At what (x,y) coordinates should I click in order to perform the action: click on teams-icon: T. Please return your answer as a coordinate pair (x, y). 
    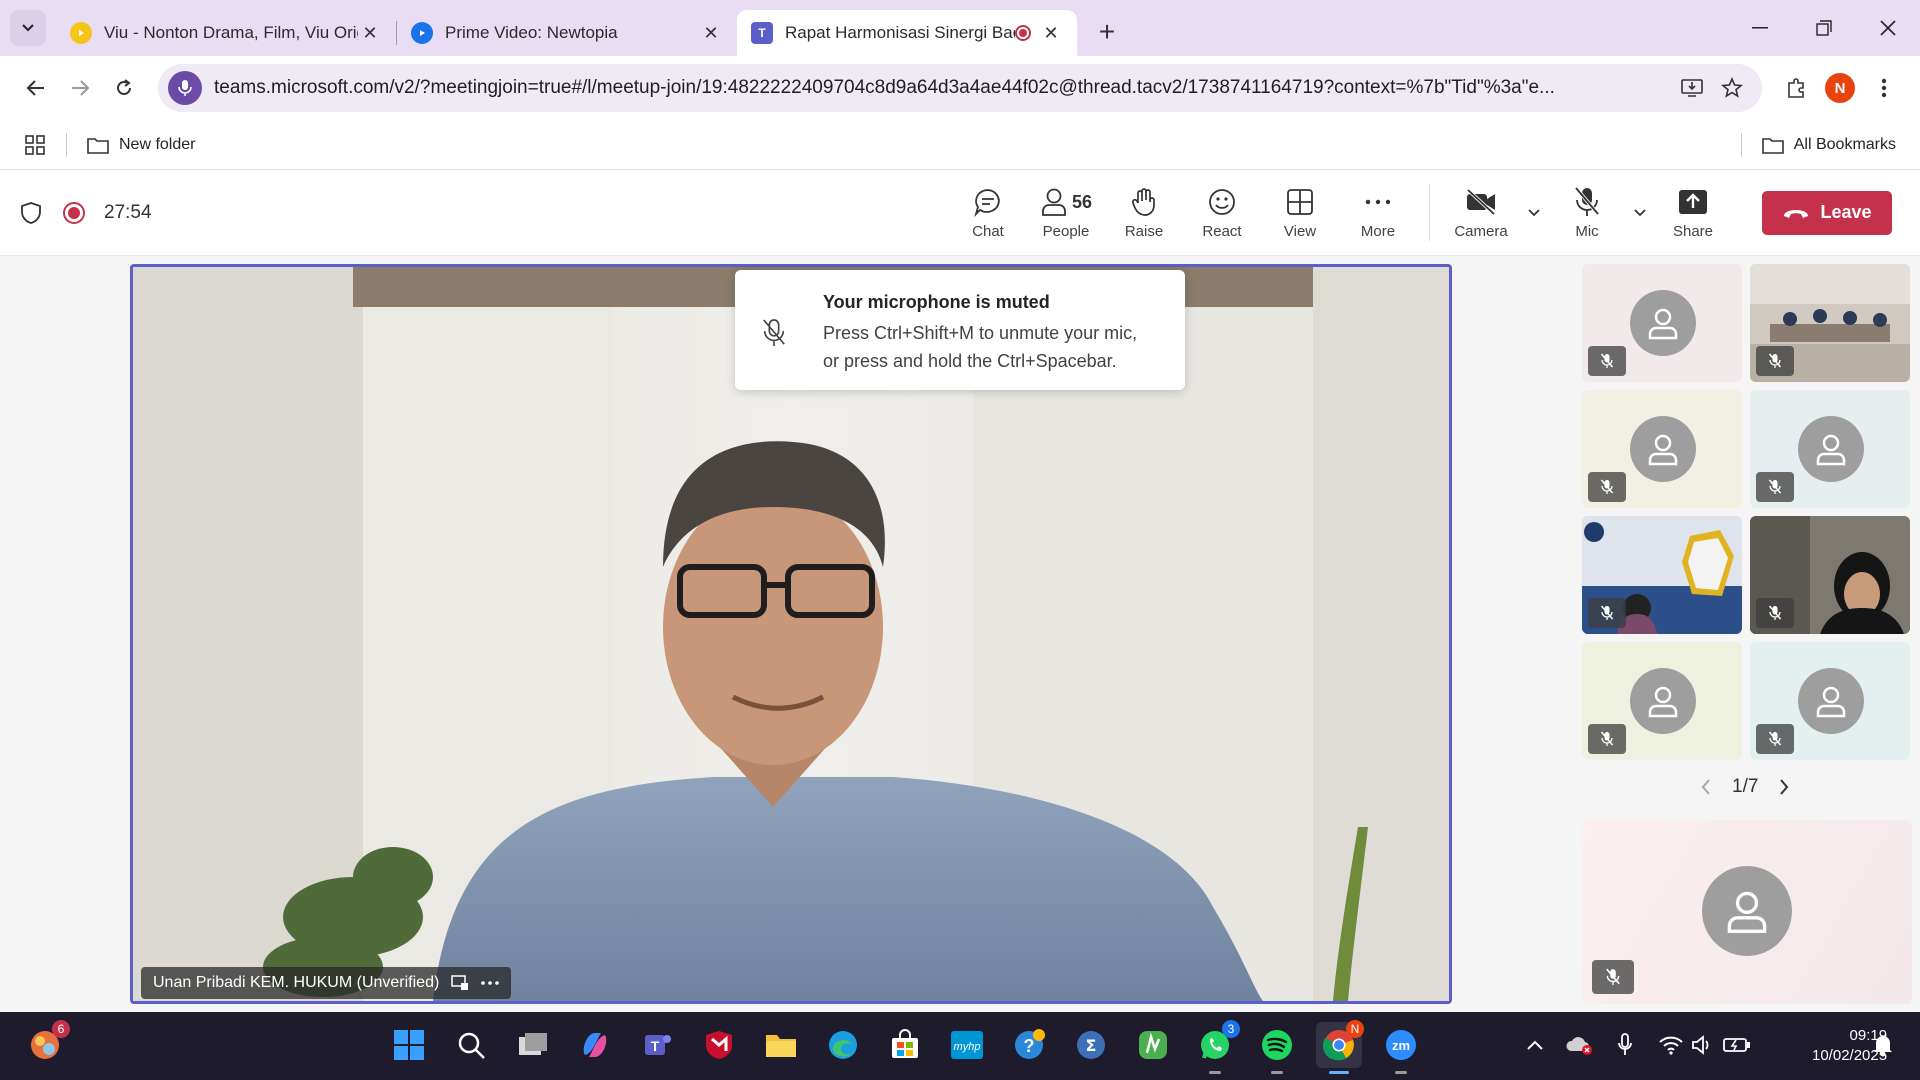
    Looking at the image, I should click on (658, 1045).